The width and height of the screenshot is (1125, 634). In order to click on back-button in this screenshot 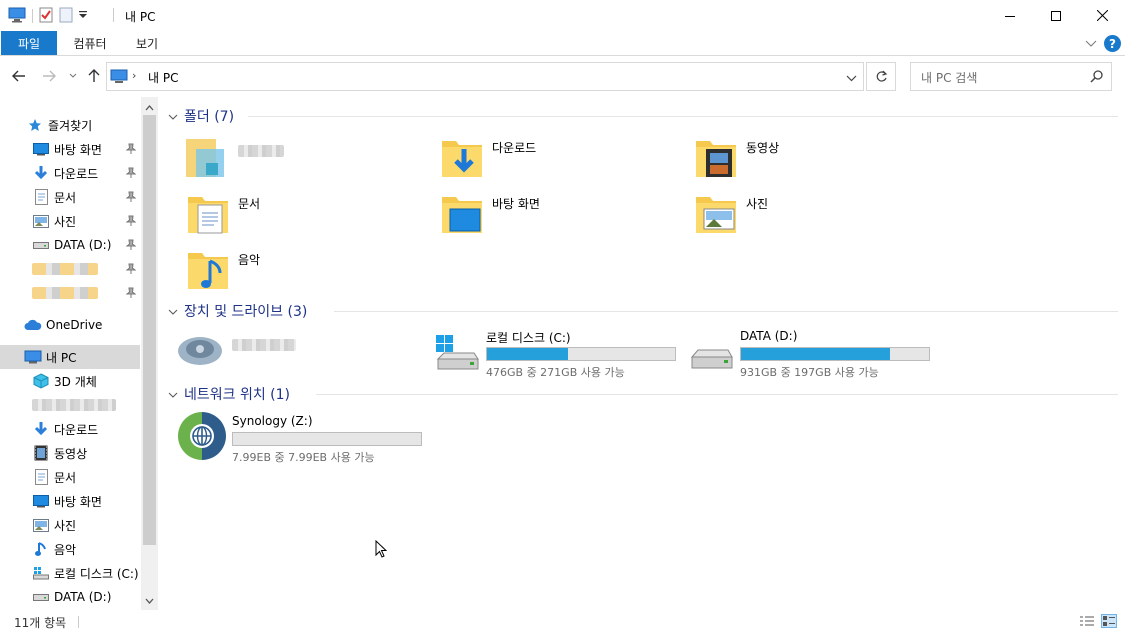, I will do `click(19, 76)`.